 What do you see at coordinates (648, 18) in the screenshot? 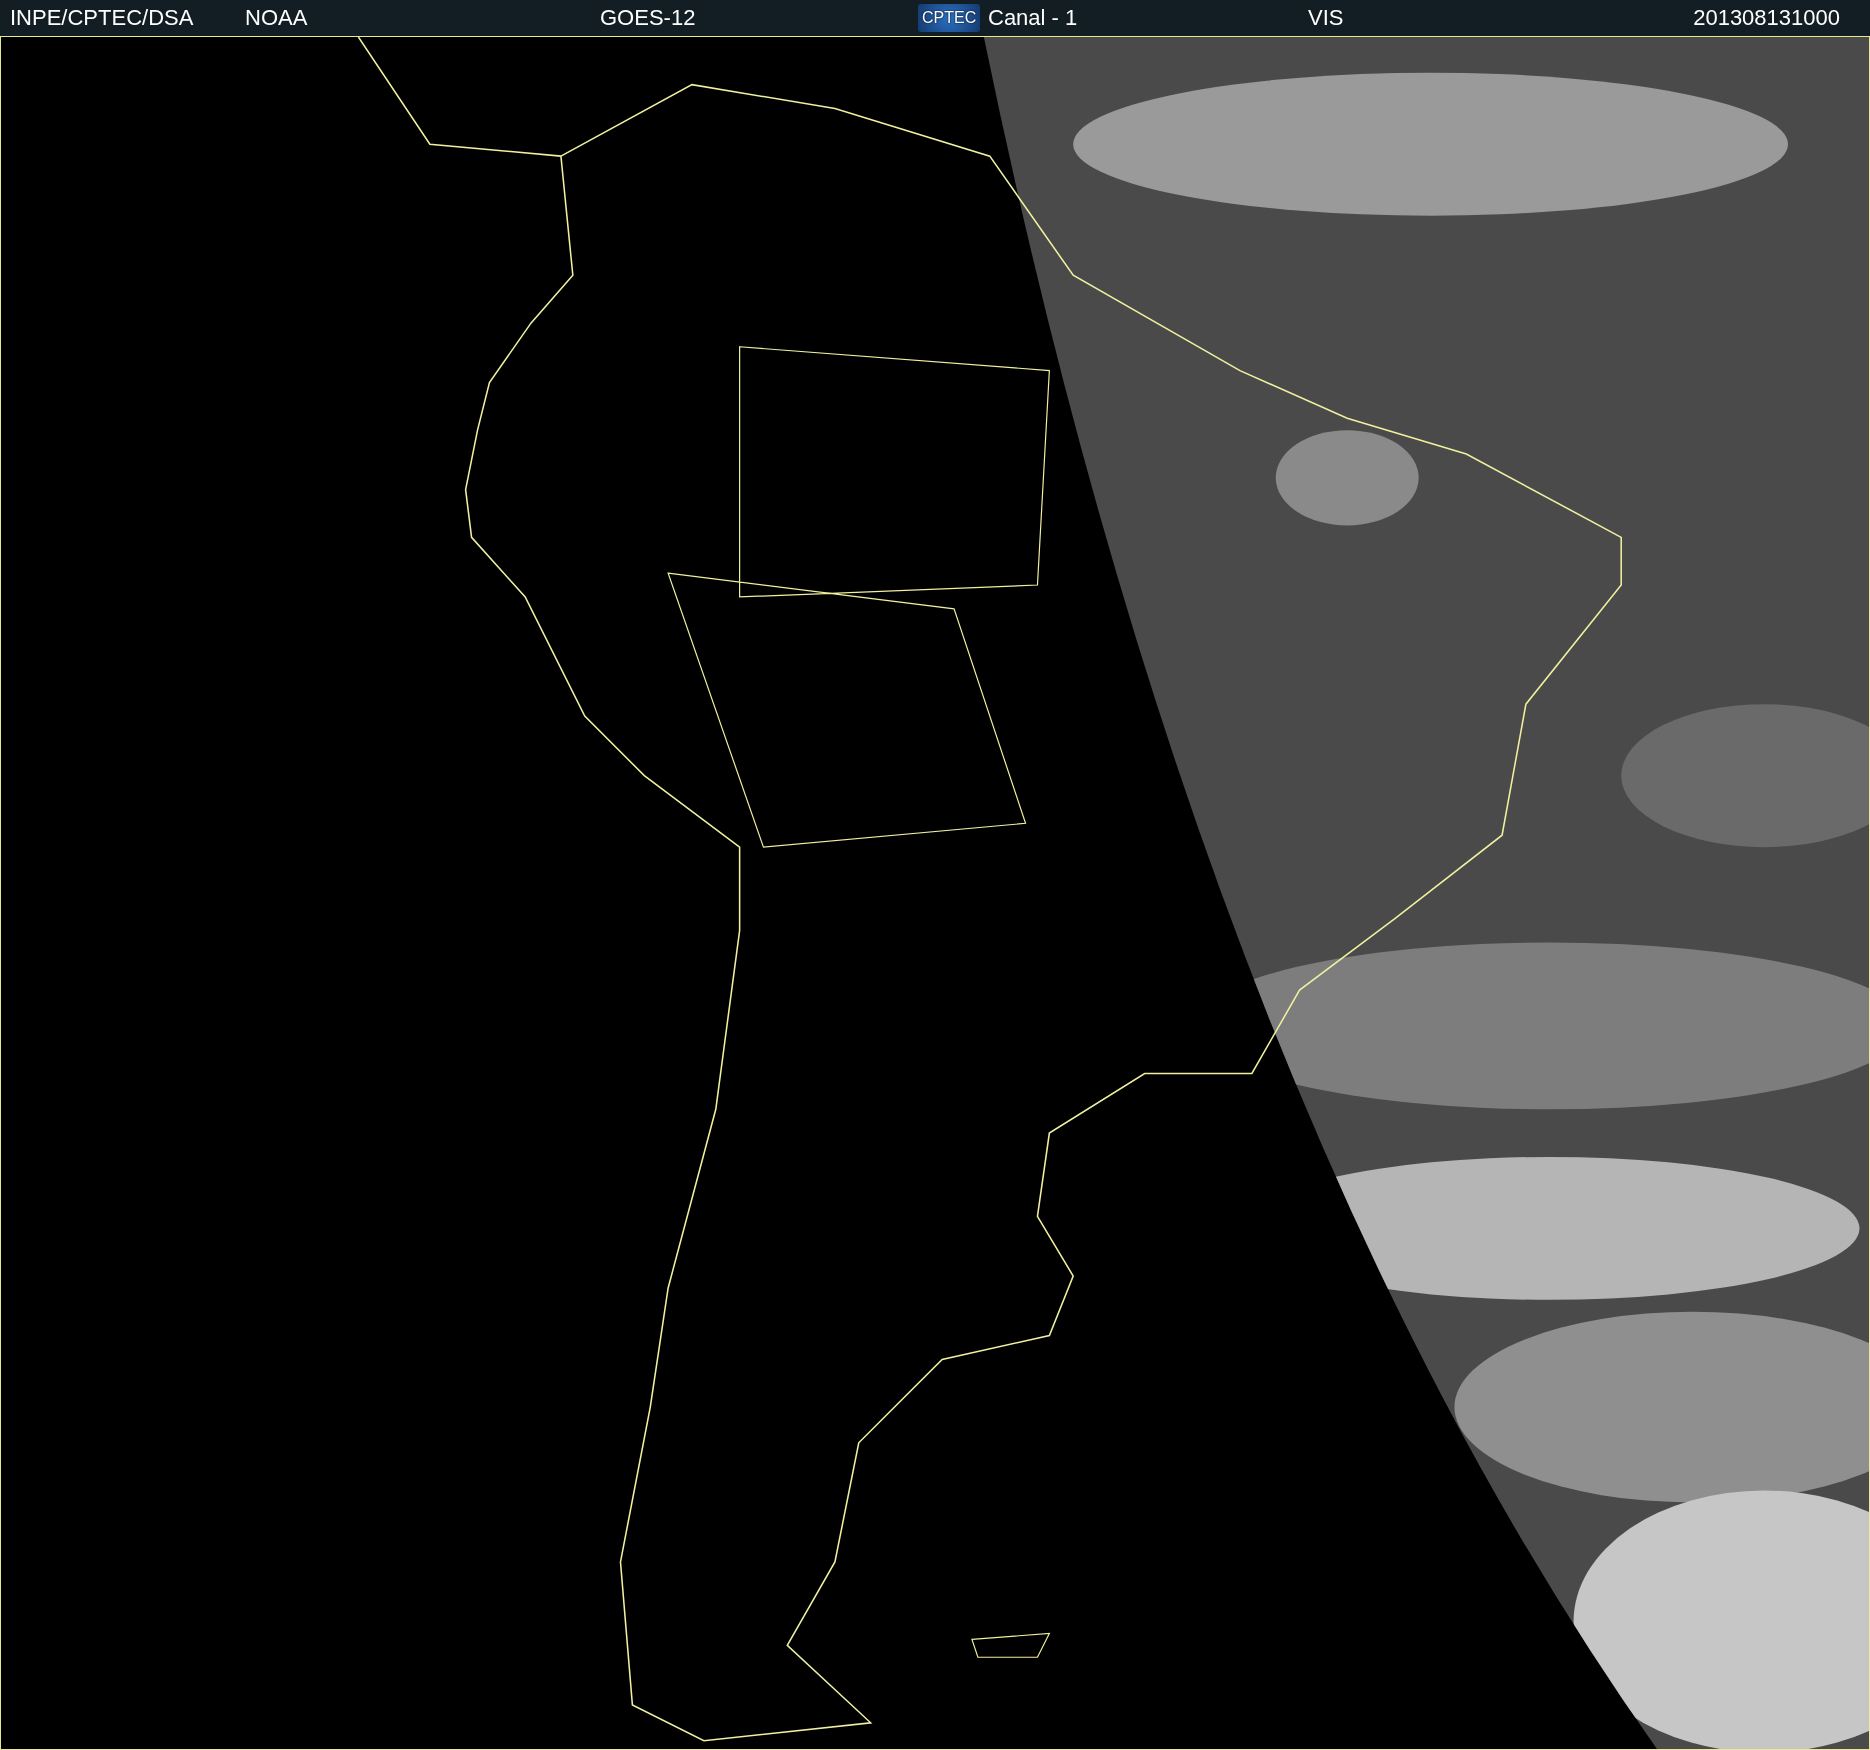
I see `satellite-label: GOES-12` at bounding box center [648, 18].